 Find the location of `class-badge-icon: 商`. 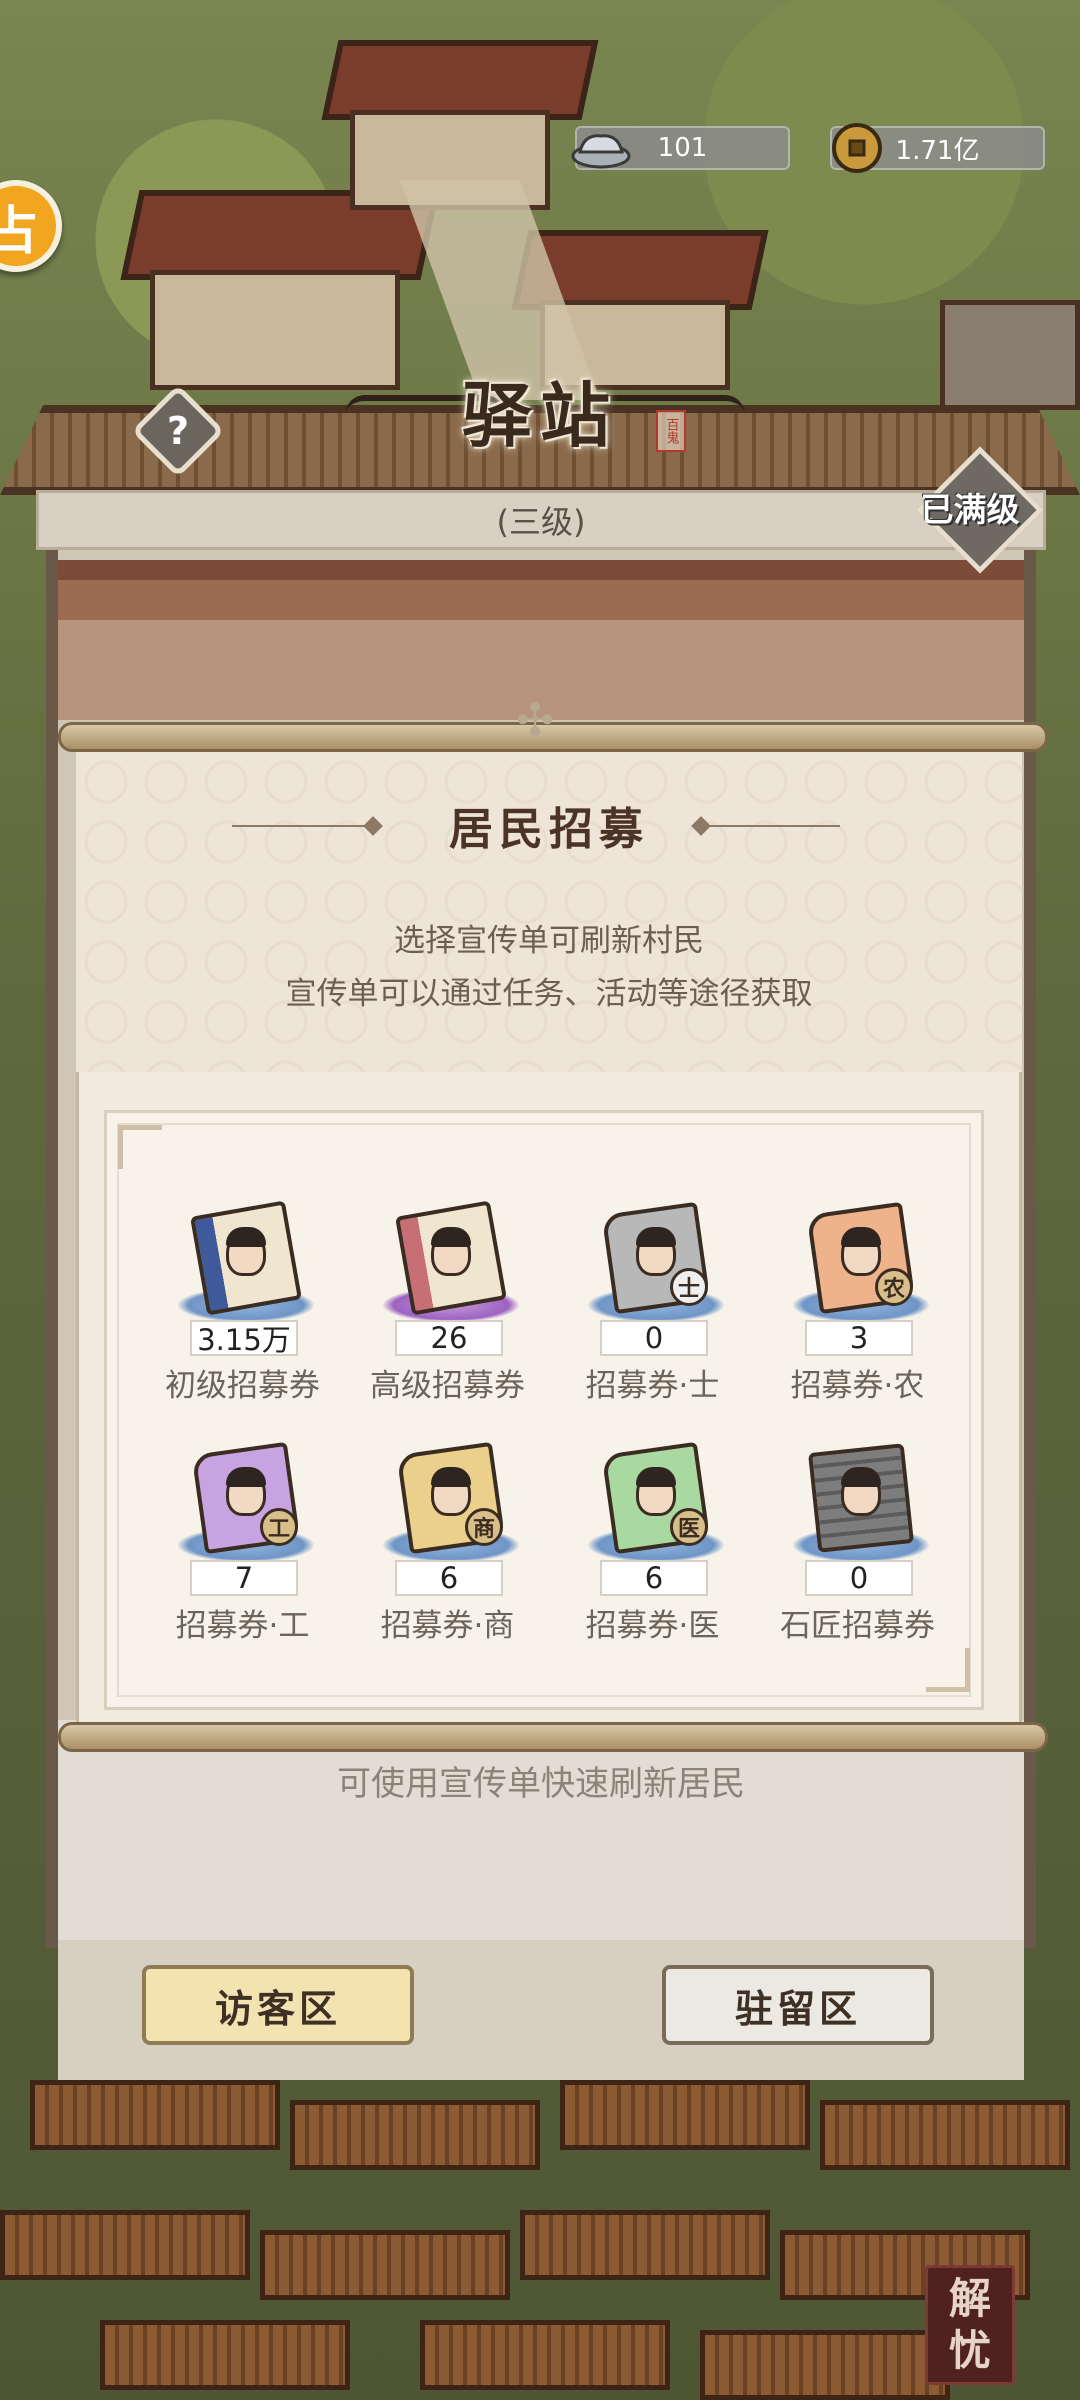

class-badge-icon: 商 is located at coordinates (484, 1527).